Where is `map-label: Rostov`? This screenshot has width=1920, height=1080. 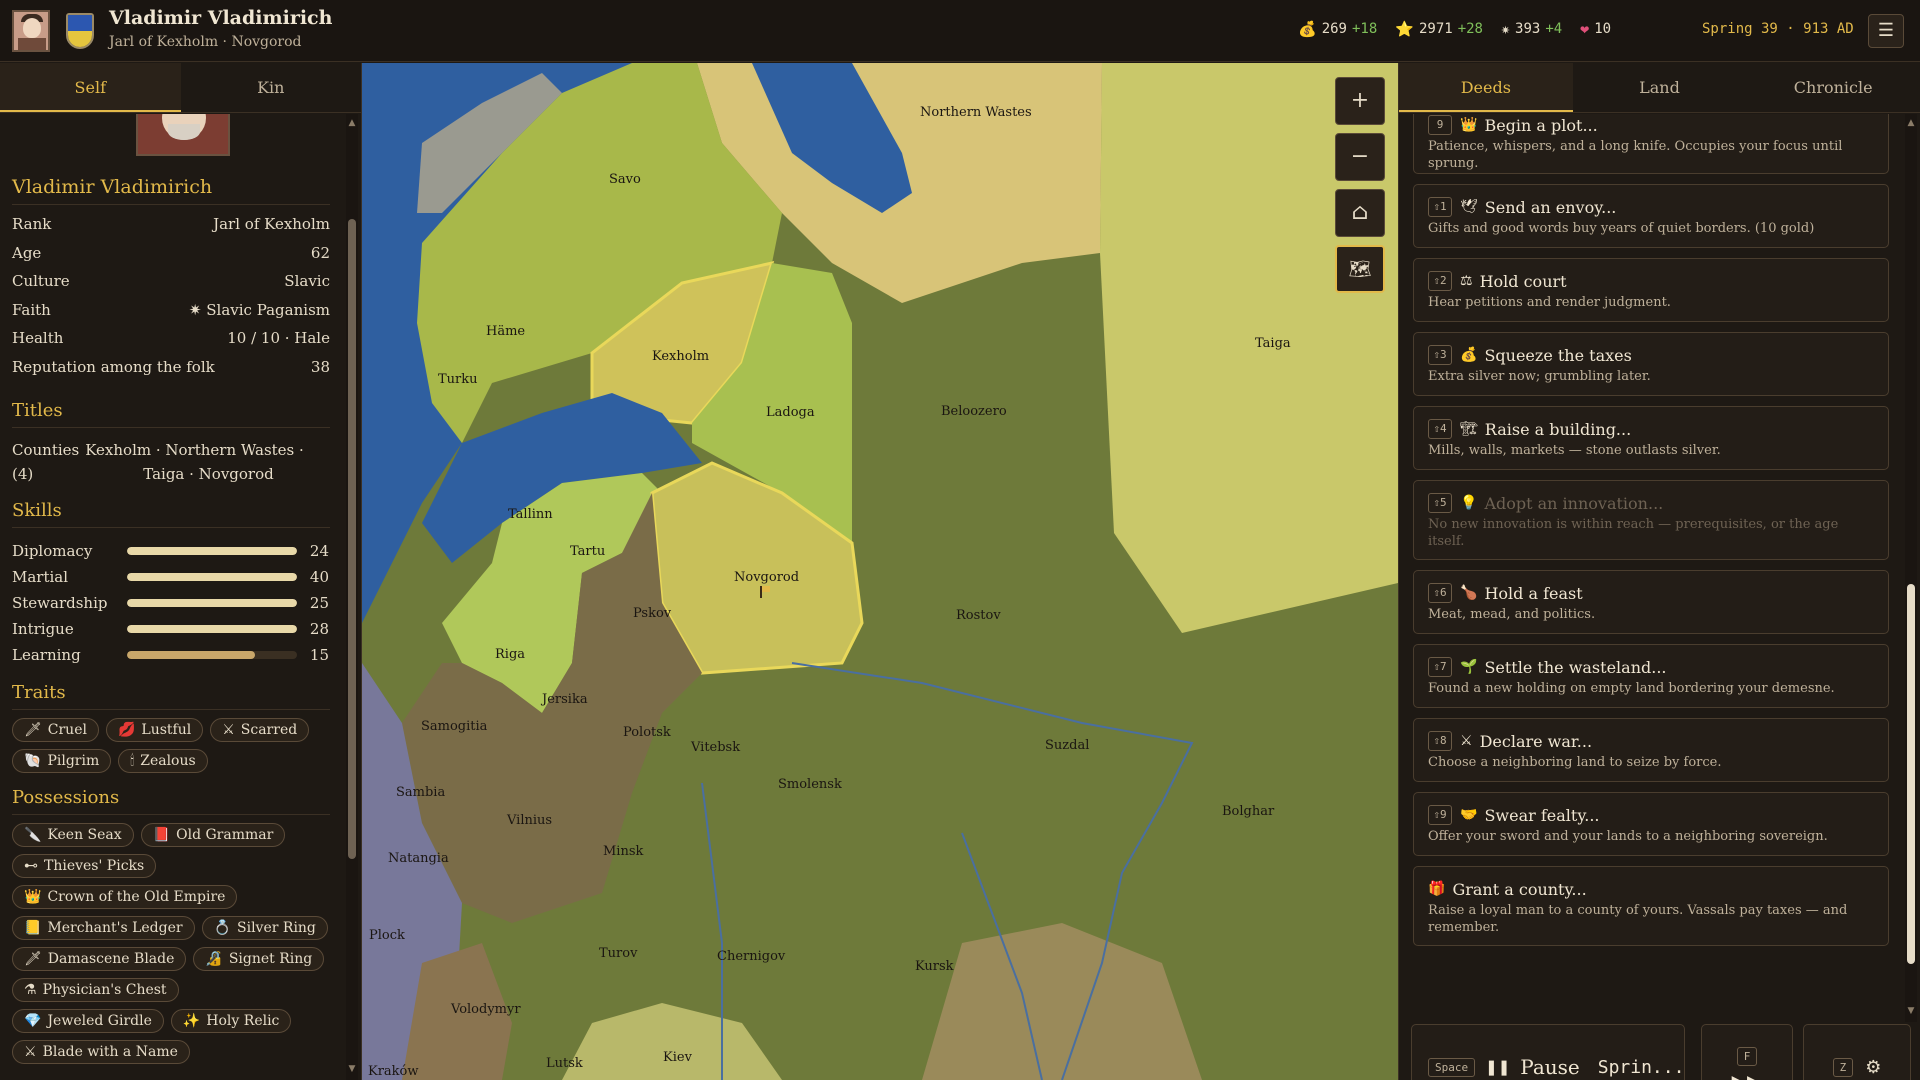
map-label: Rostov is located at coordinates (978, 615).